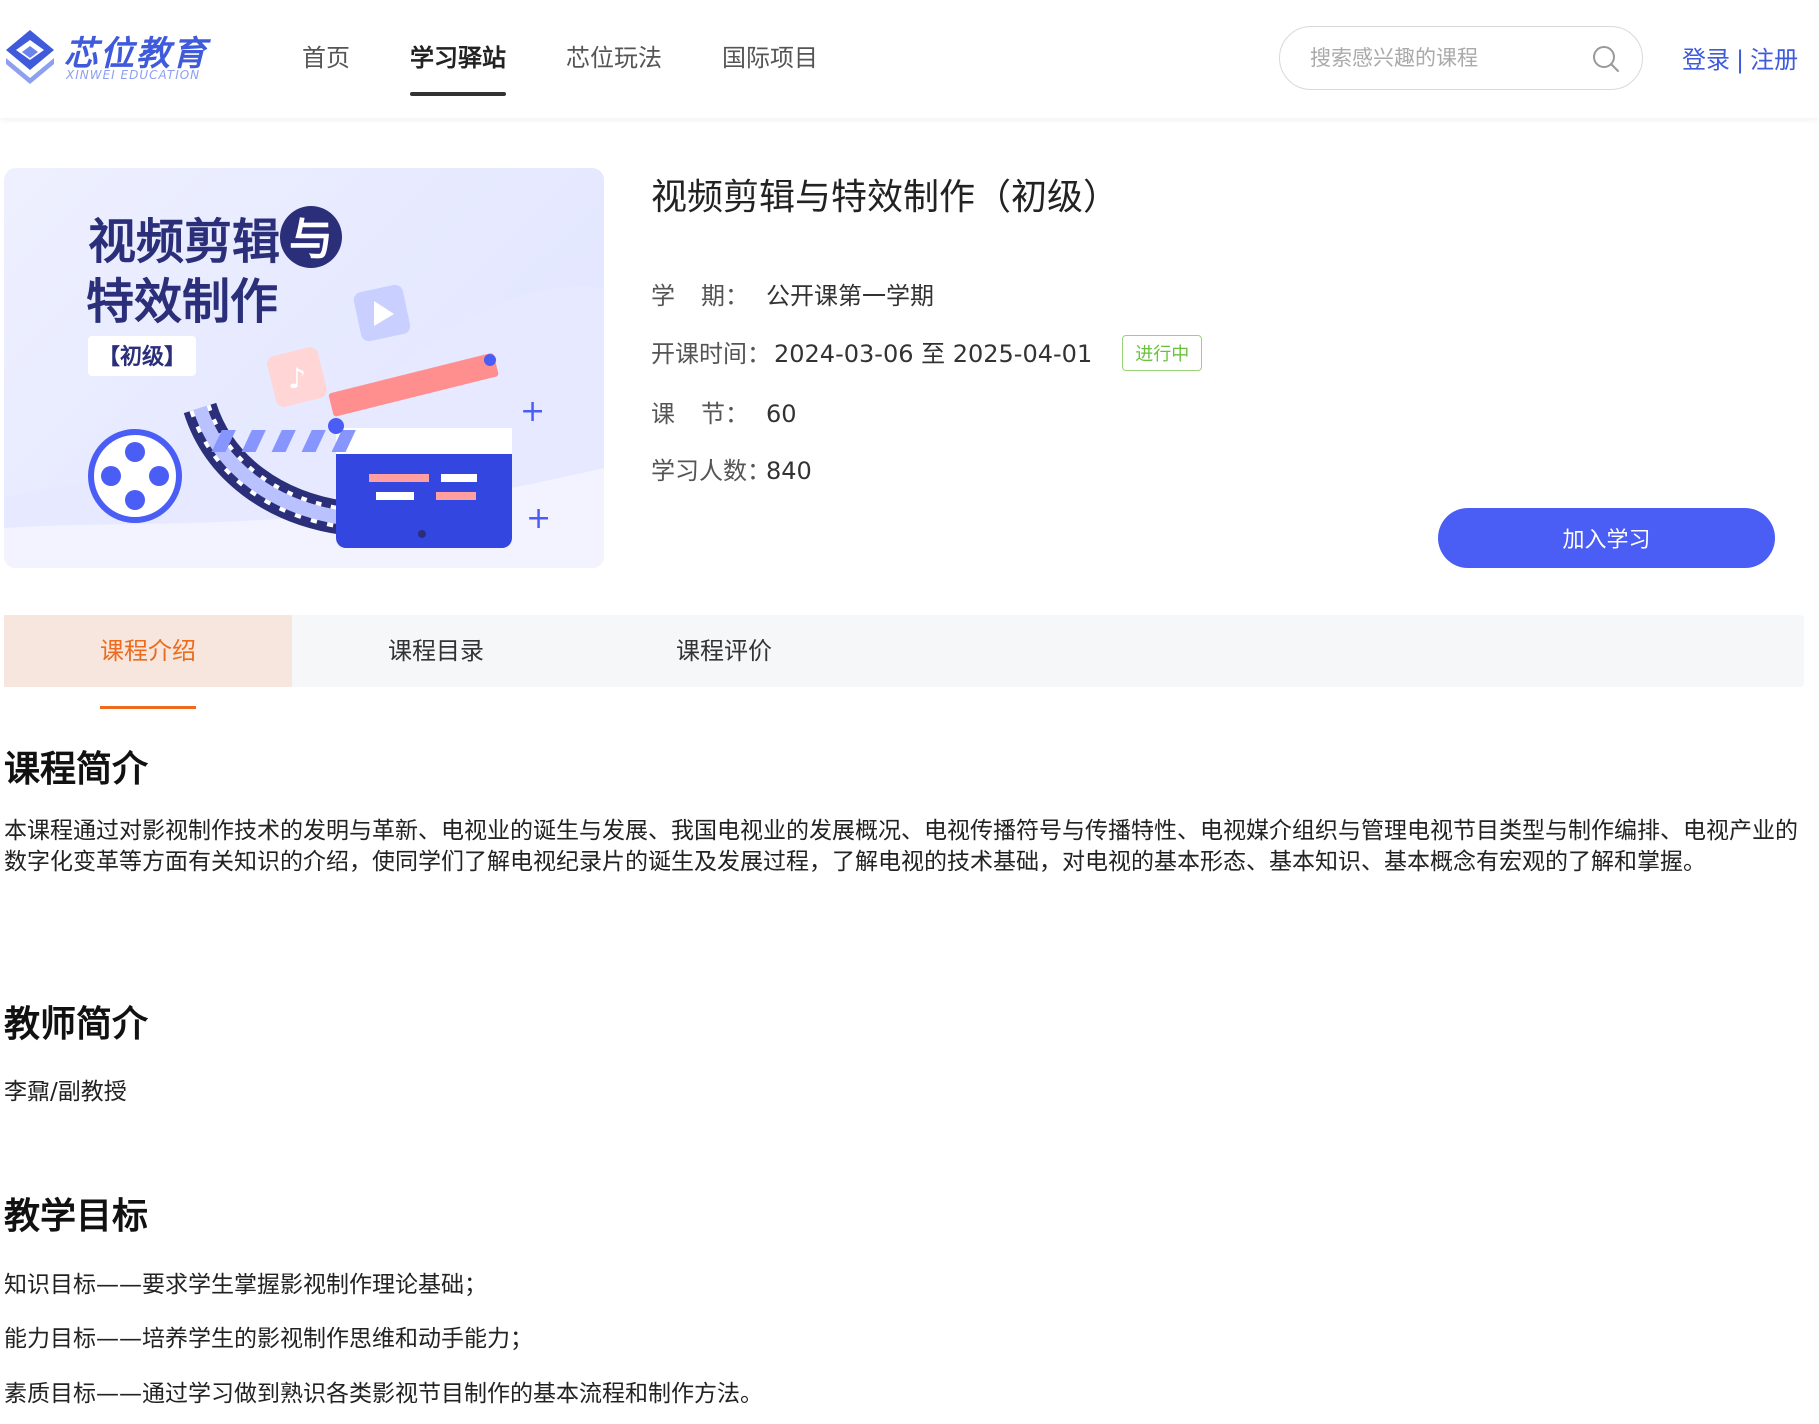  Describe the element at coordinates (700, 414) in the screenshot. I see `lessons-label: 课节：` at that location.